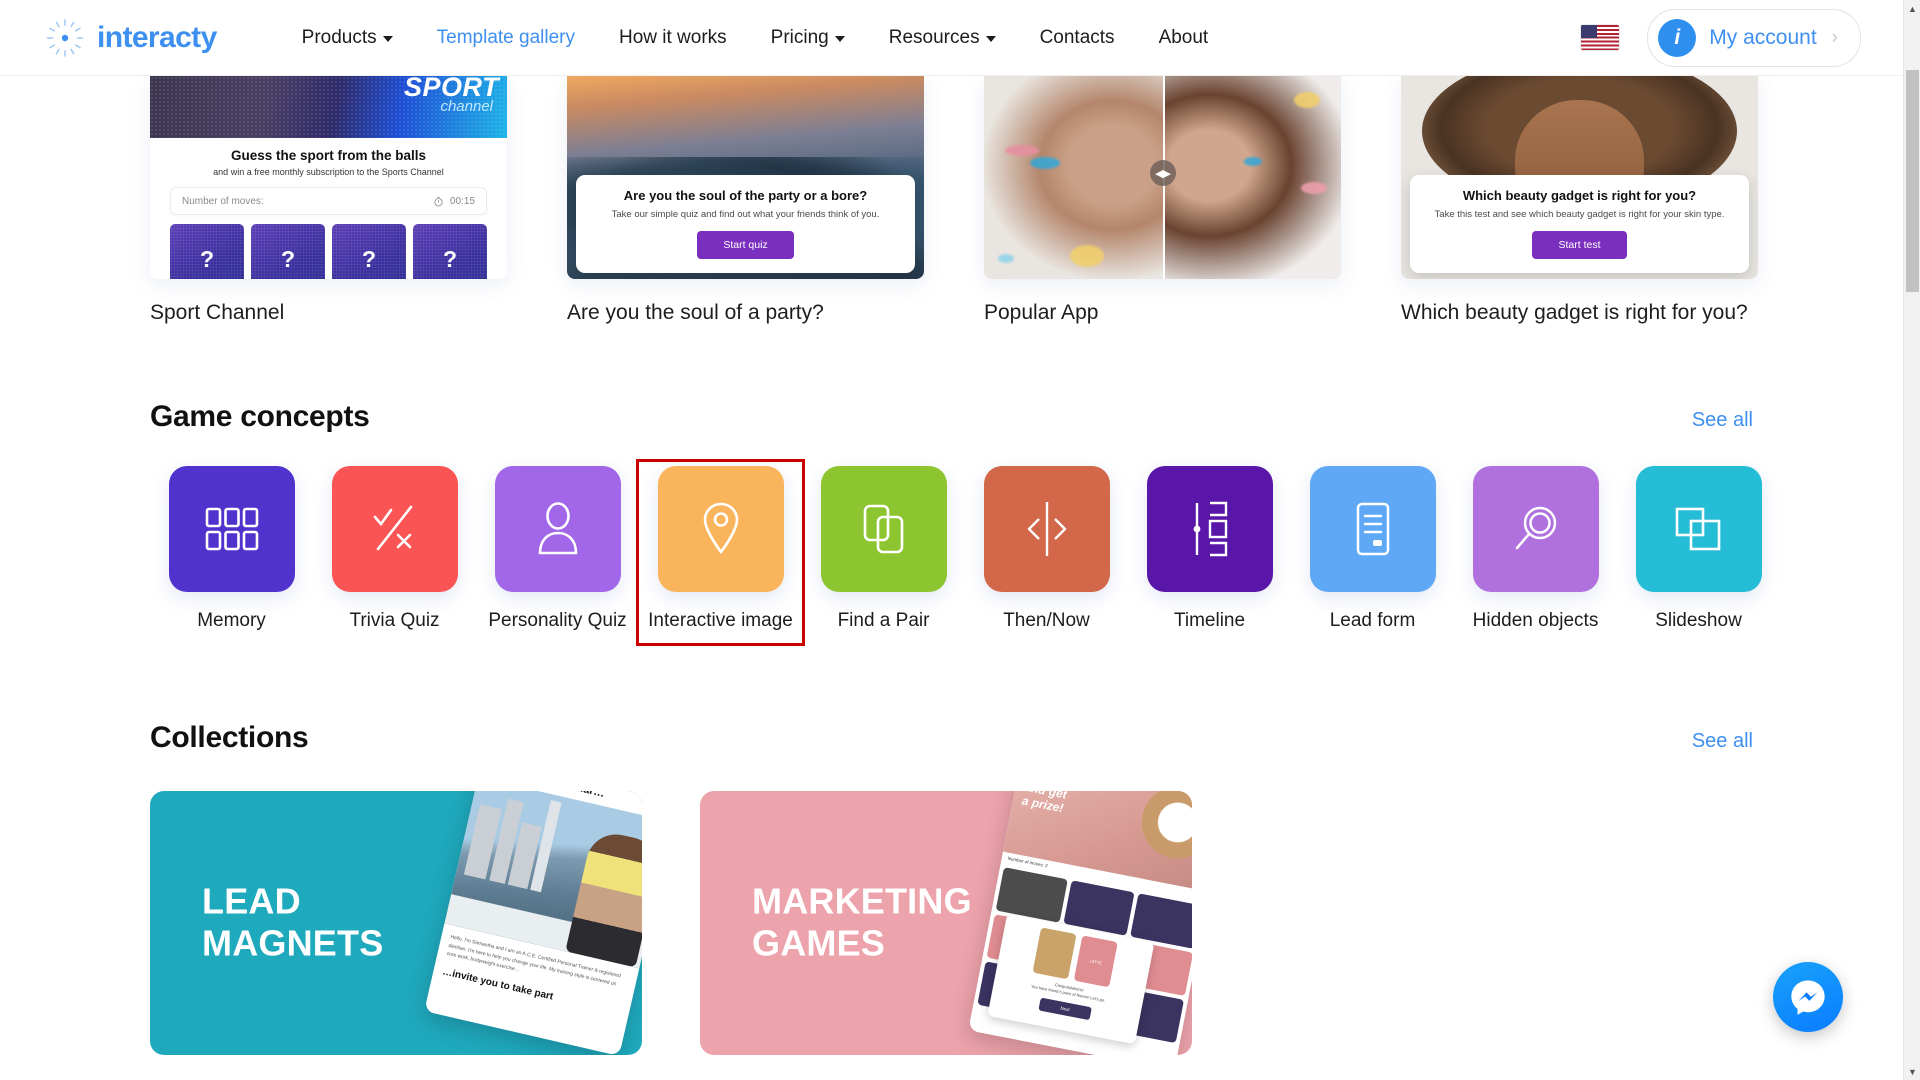  Describe the element at coordinates (1184, 38) in the screenshot. I see `nav-item-about: About` at that location.